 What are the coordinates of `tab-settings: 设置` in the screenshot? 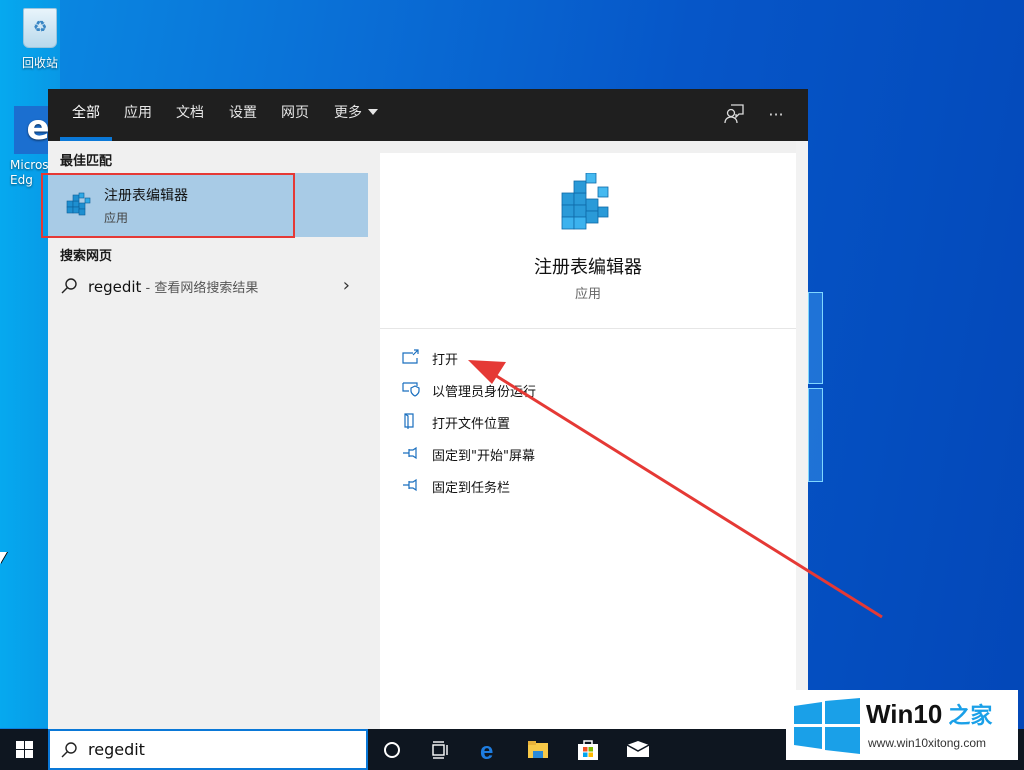 It's located at (243, 115).